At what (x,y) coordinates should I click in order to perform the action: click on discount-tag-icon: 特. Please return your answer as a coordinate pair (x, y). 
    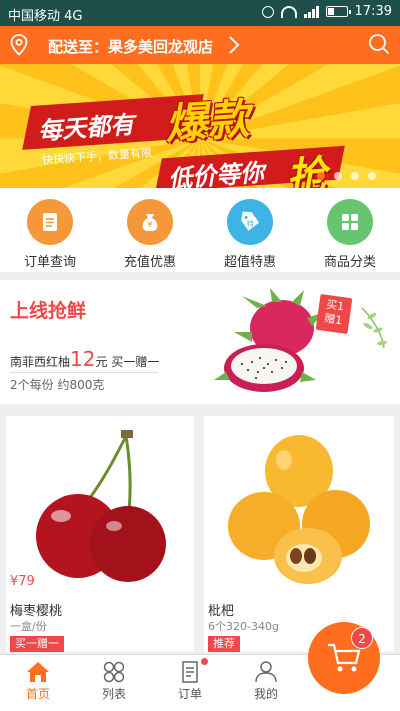
    Looking at the image, I should click on (250, 222).